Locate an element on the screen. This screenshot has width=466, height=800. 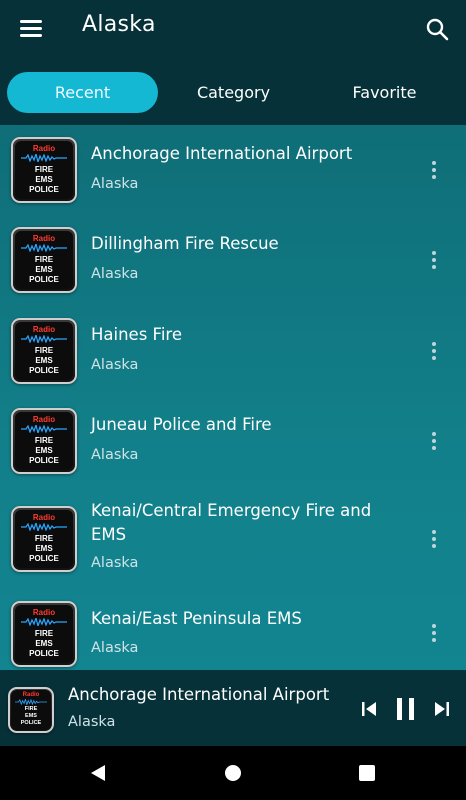
home-icon is located at coordinates (233, 775).